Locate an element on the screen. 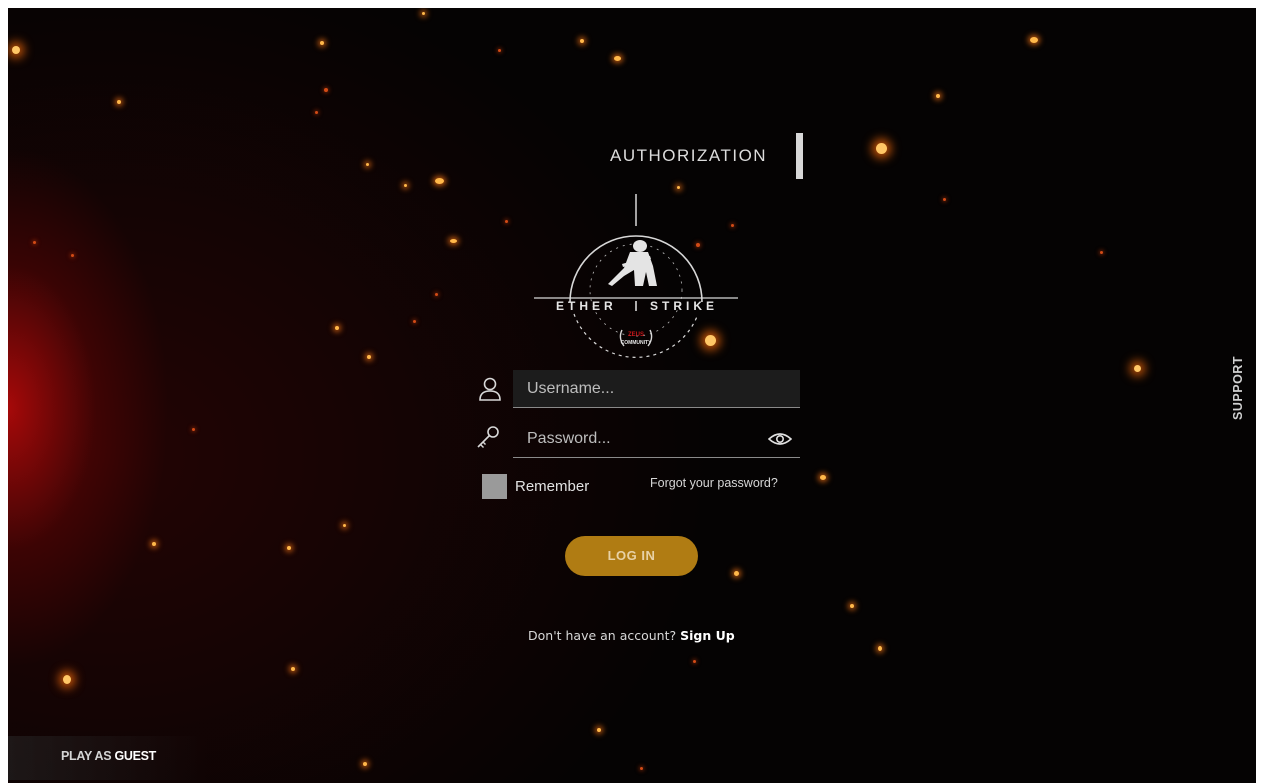 This screenshot has width=1261, height=783. play-as-guest-button: PLAY AS GUEST is located at coordinates (108, 758).